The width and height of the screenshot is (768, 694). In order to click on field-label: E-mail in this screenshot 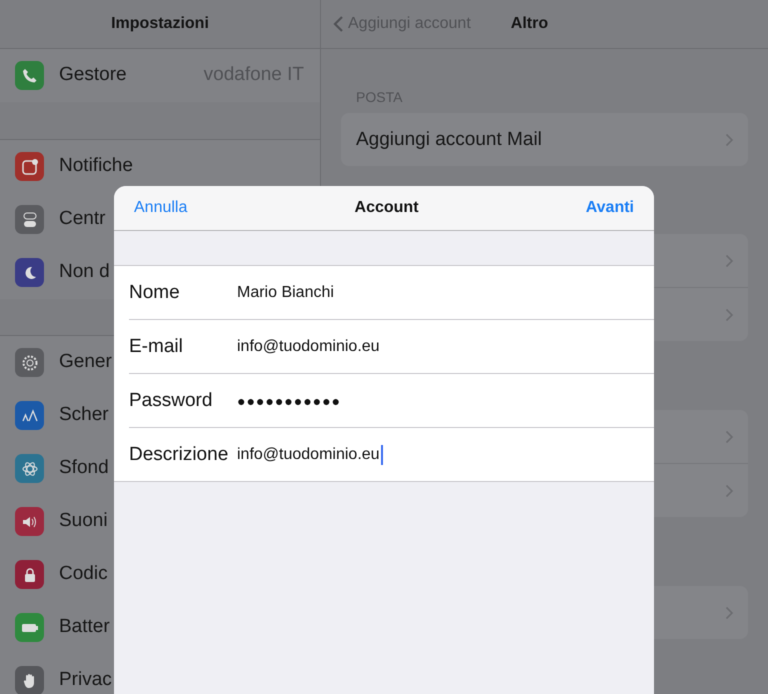, I will do `click(156, 347)`.